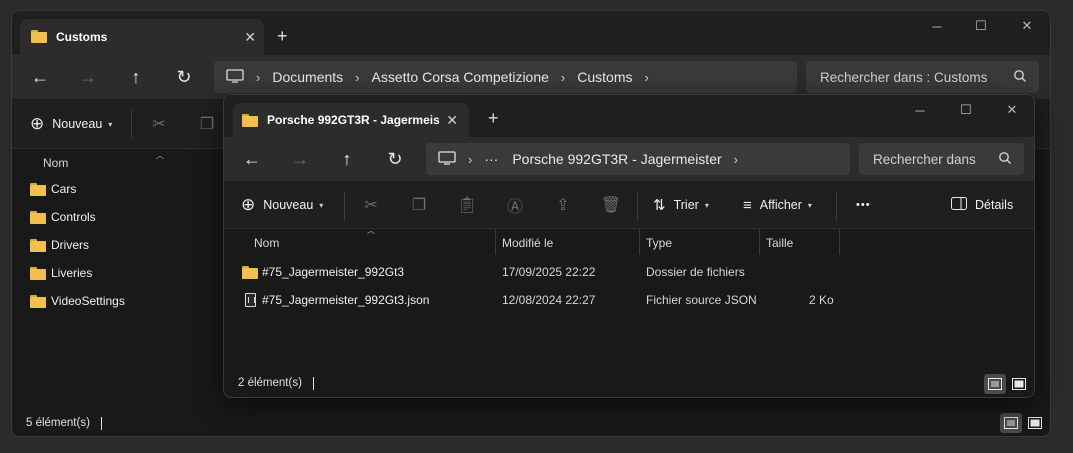 This screenshot has height=453, width=1073. I want to click on view-label: Afficher, so click(780, 205).